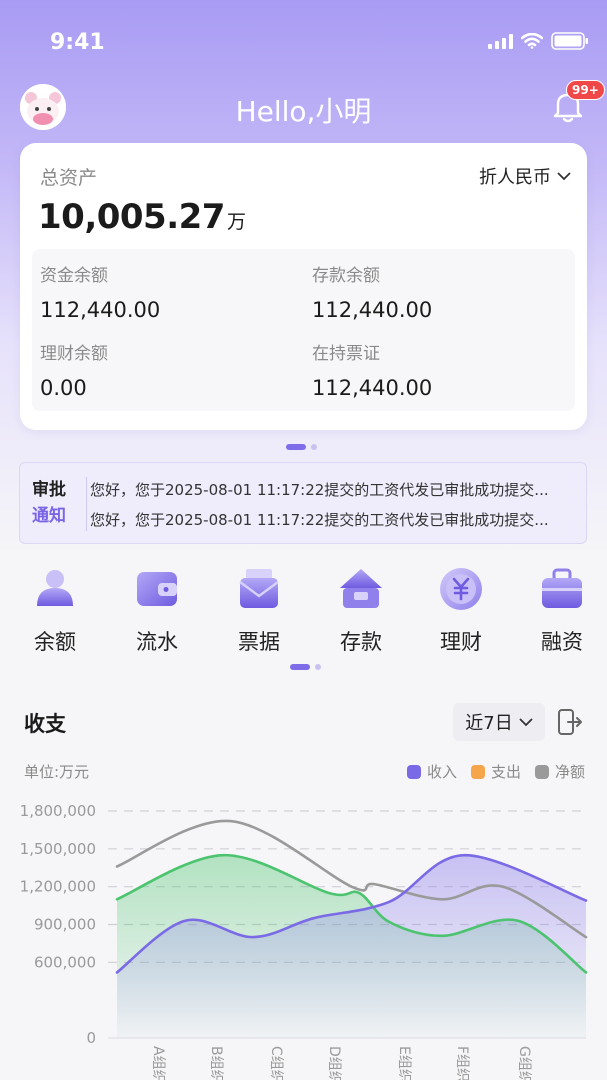  What do you see at coordinates (63, 388) in the screenshot?
I see `asset-item-value: 0.00` at bounding box center [63, 388].